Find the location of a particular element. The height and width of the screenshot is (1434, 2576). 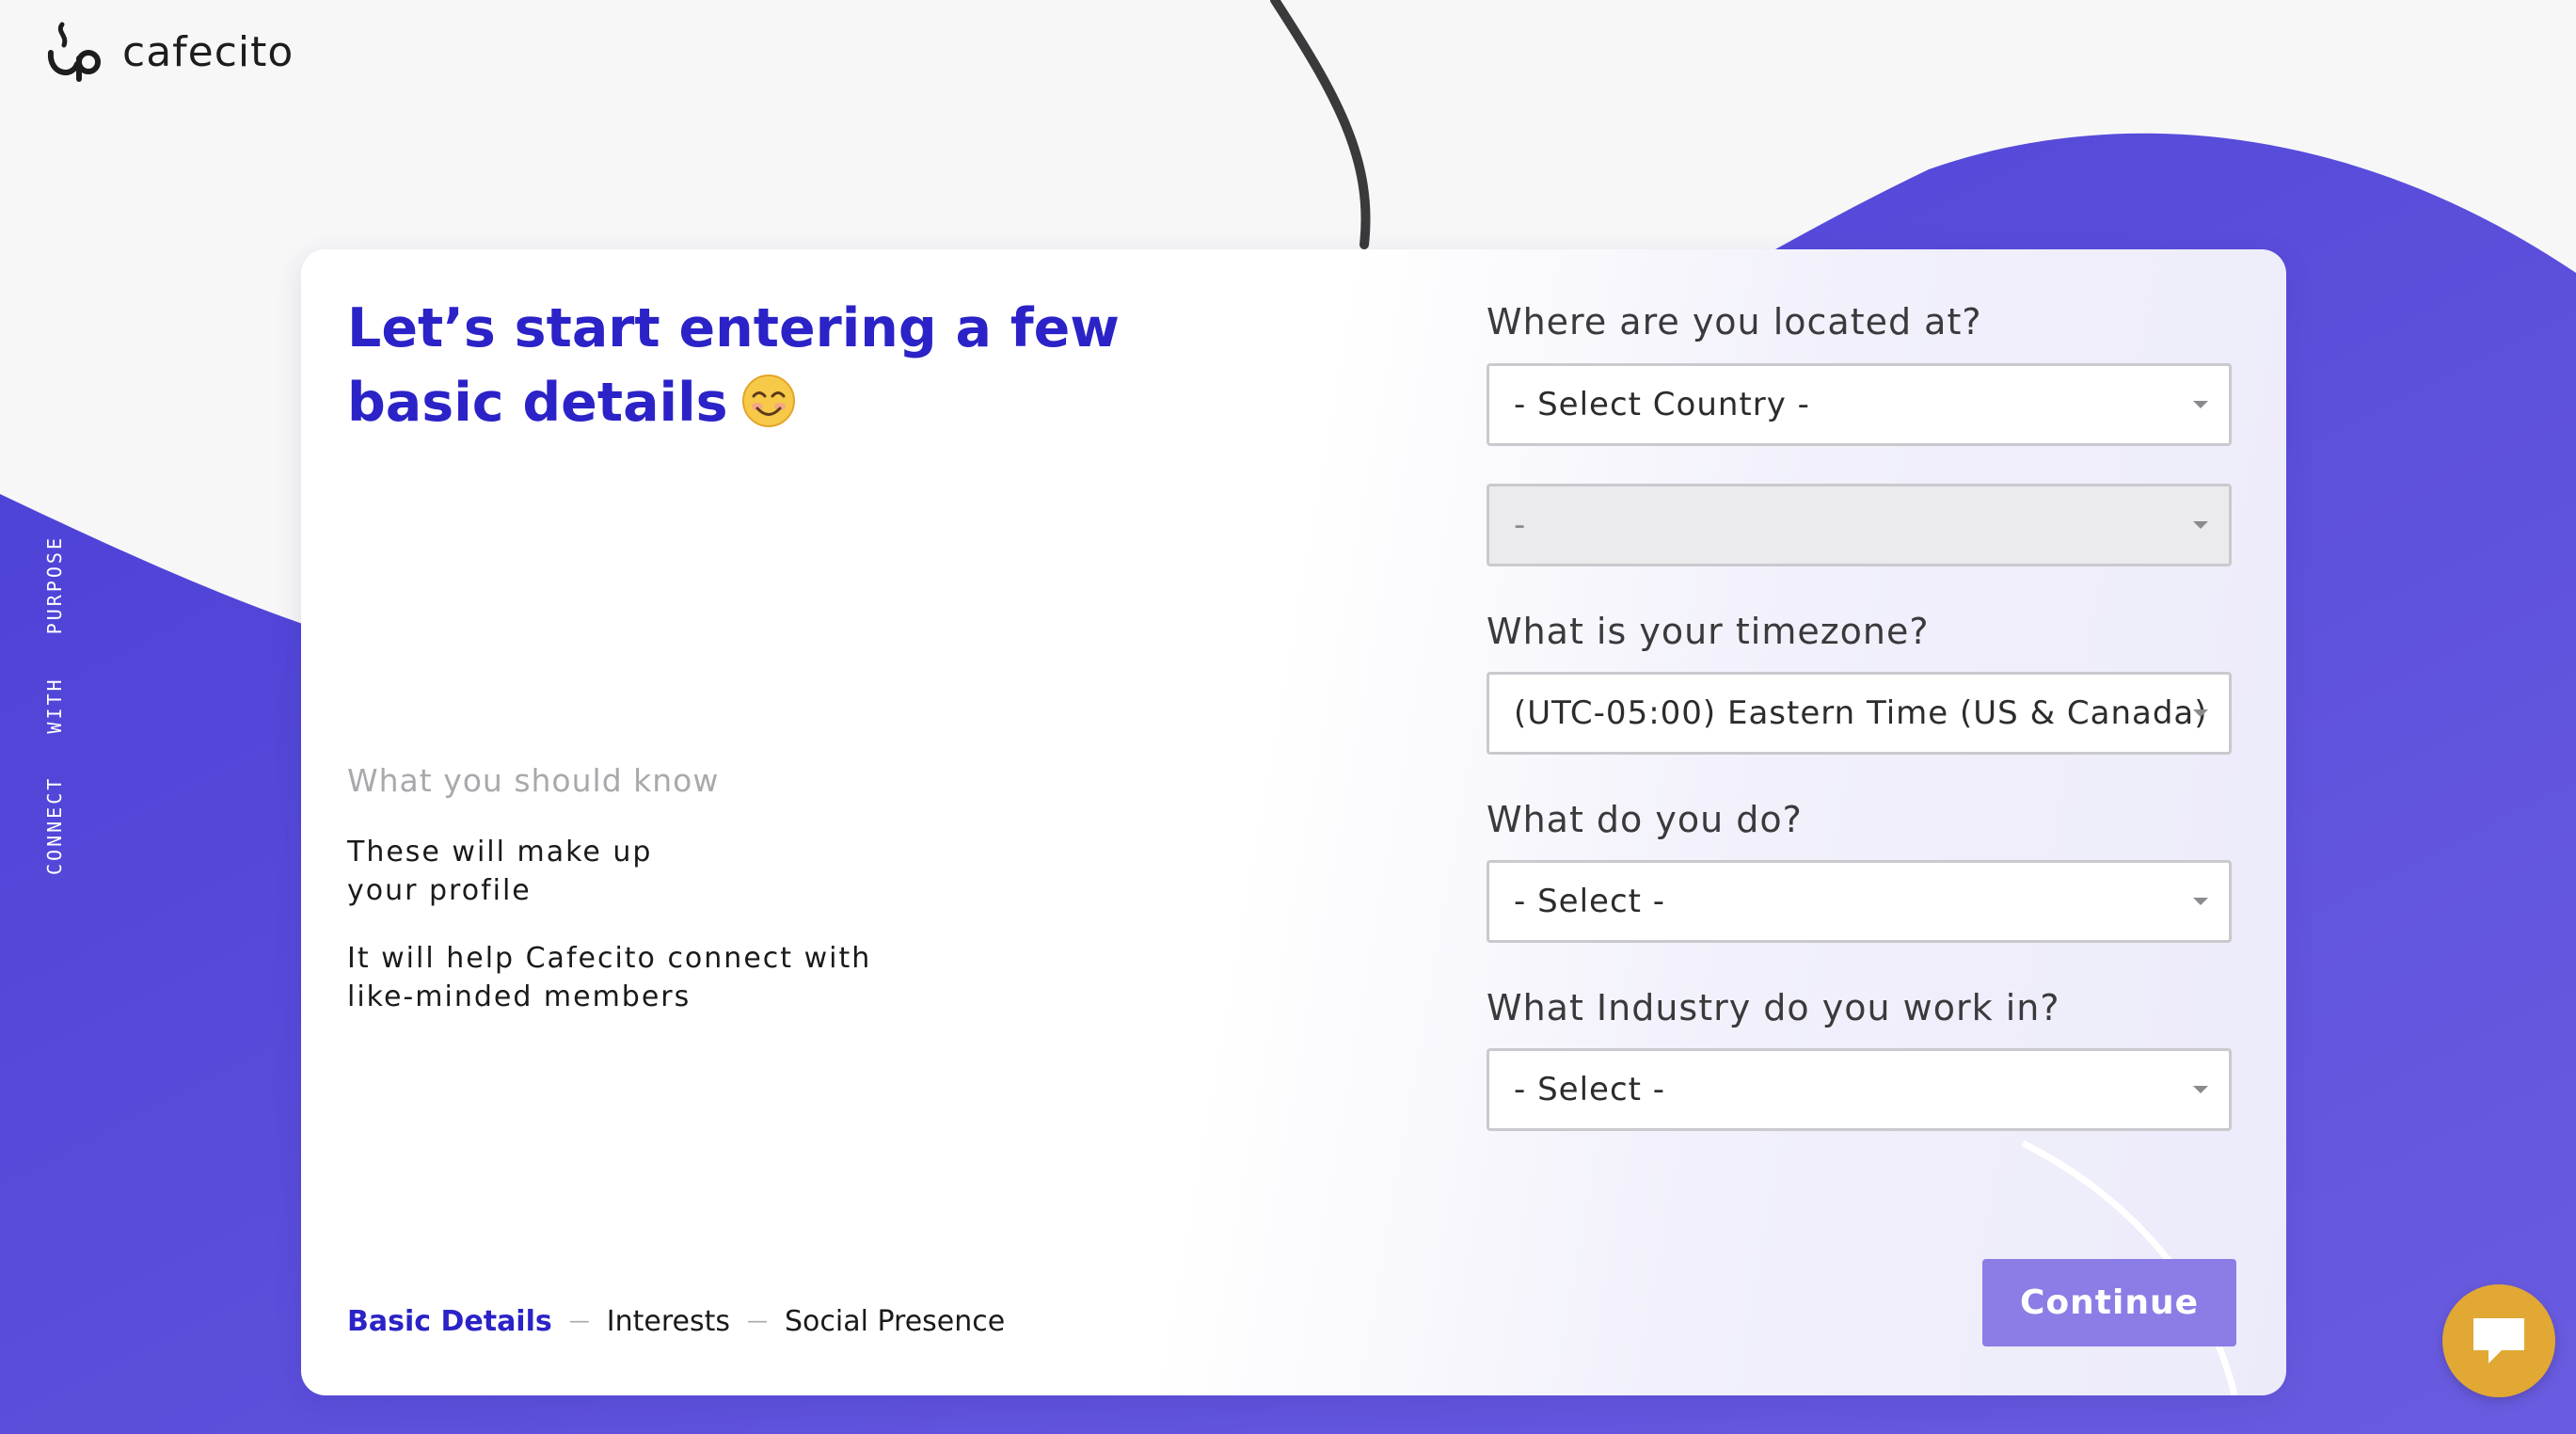

country-select: - Select Country - is located at coordinates (1859, 404).